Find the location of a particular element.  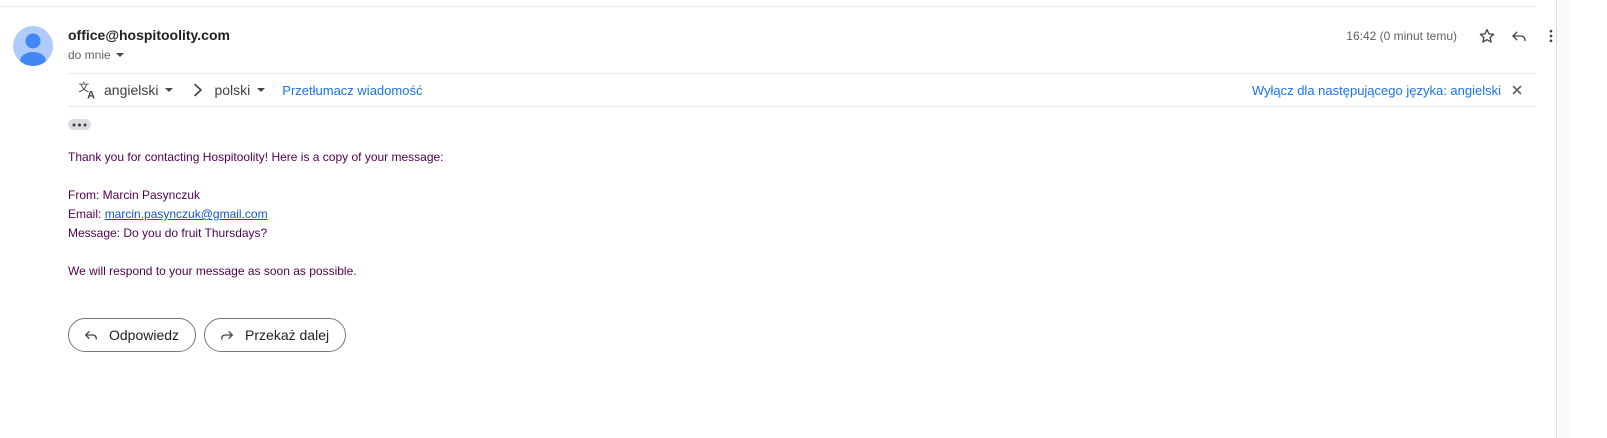

source-language-label: angielski is located at coordinates (131, 90).